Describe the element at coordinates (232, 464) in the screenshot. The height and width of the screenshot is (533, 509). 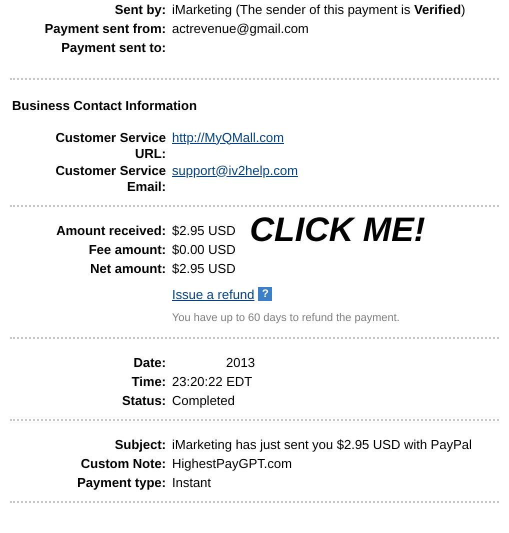
I see `field-value: HighestPayGPT.com` at that location.